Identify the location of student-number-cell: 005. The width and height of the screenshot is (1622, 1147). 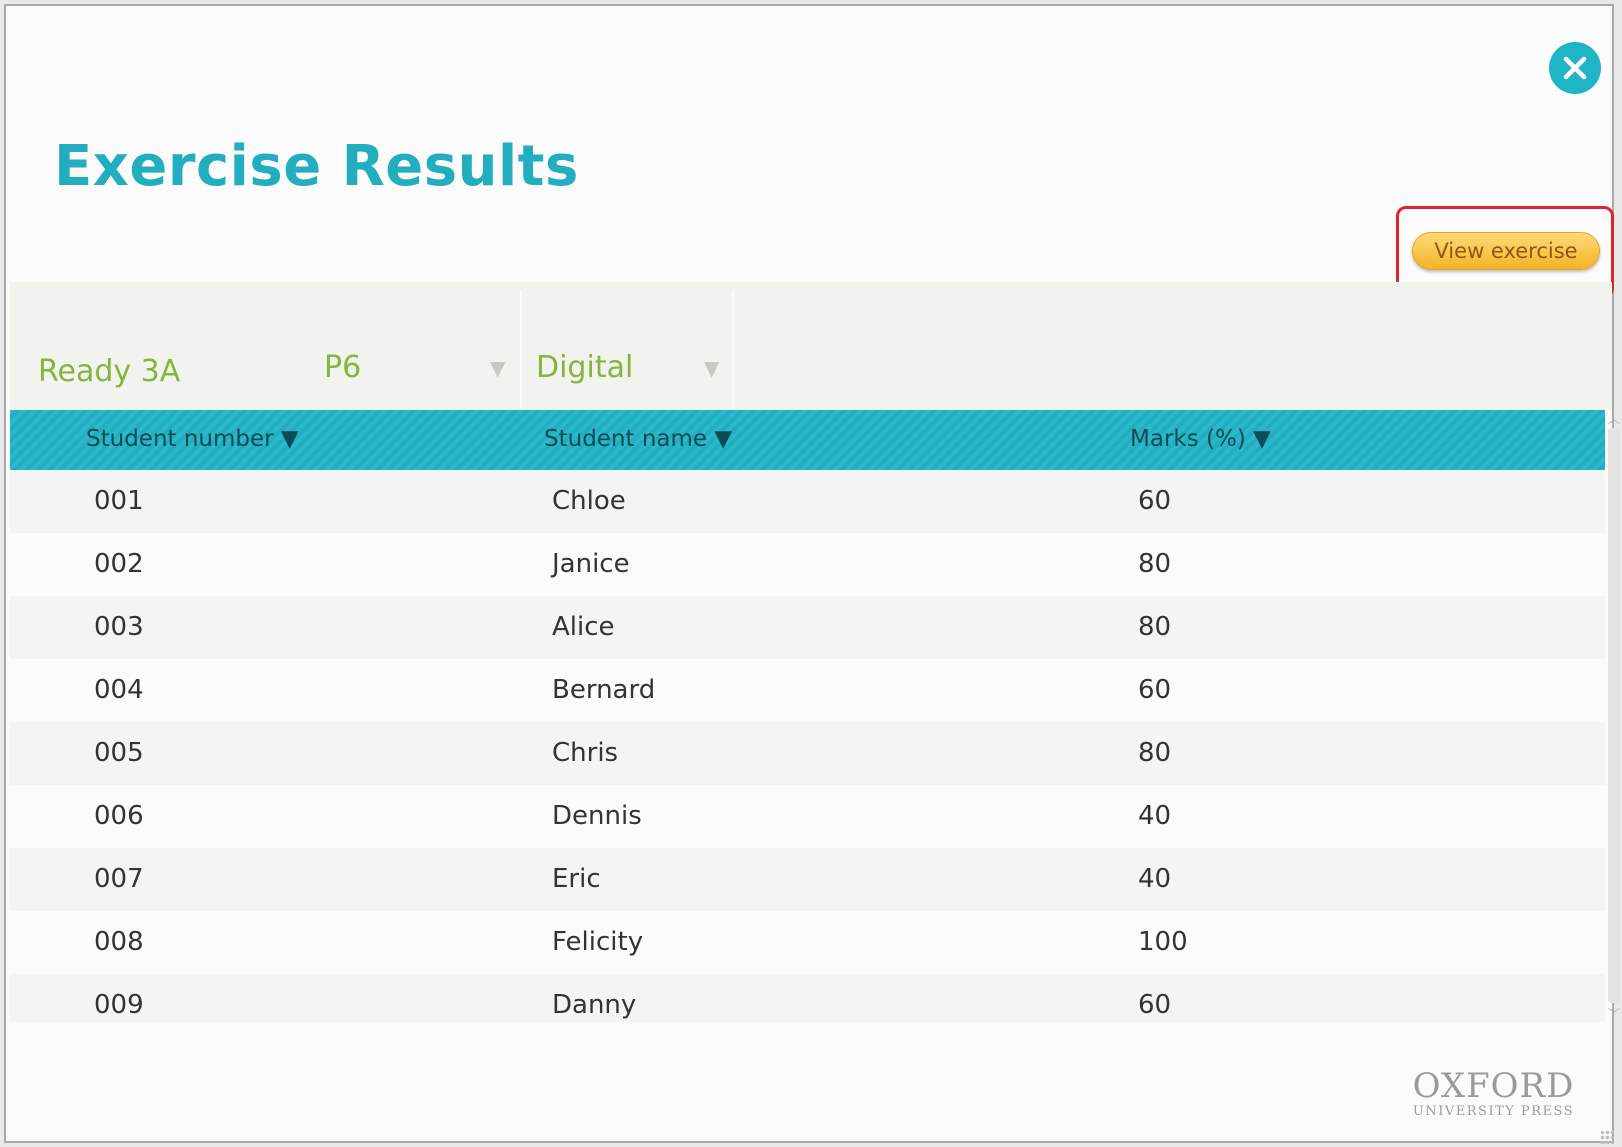
(119, 753).